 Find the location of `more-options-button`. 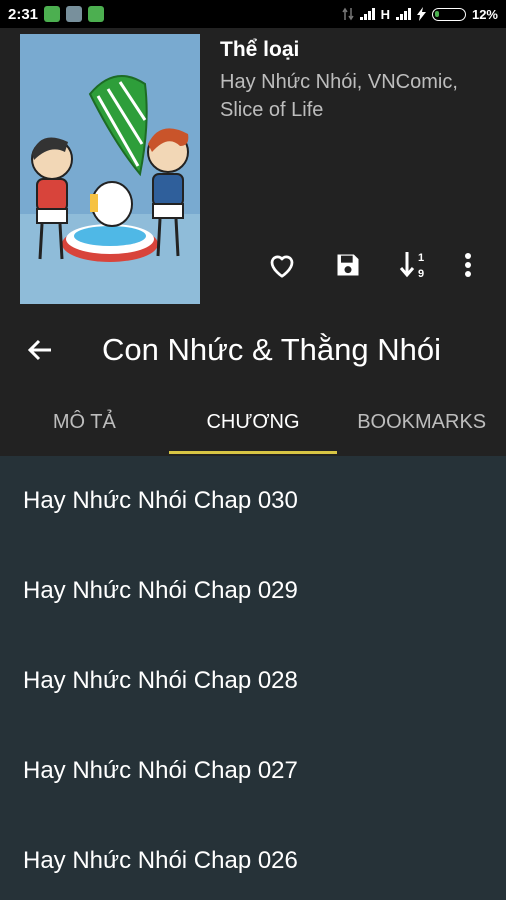

more-options-button is located at coordinates (468, 265).